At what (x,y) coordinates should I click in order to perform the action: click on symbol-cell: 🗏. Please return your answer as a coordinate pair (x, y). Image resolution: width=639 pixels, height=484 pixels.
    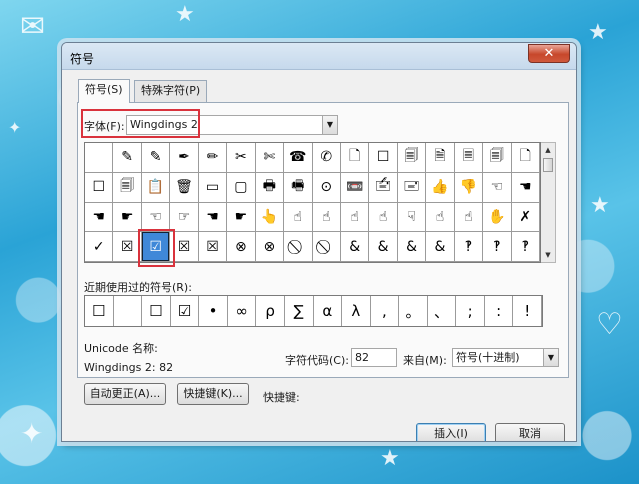
    Looking at the image, I should click on (469, 158).